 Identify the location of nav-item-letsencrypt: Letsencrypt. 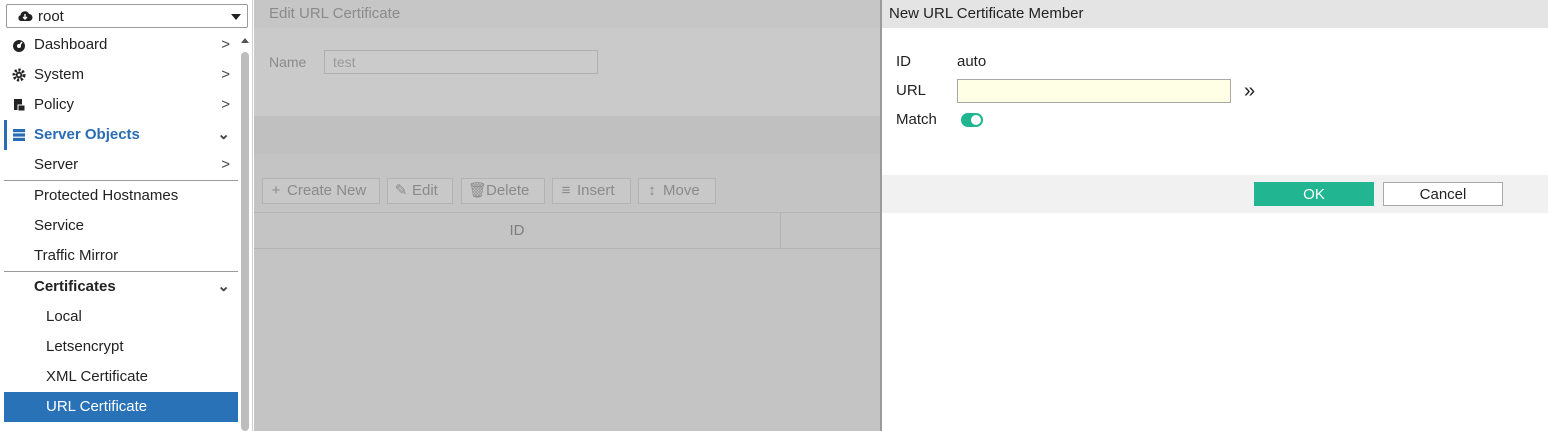
(121, 347).